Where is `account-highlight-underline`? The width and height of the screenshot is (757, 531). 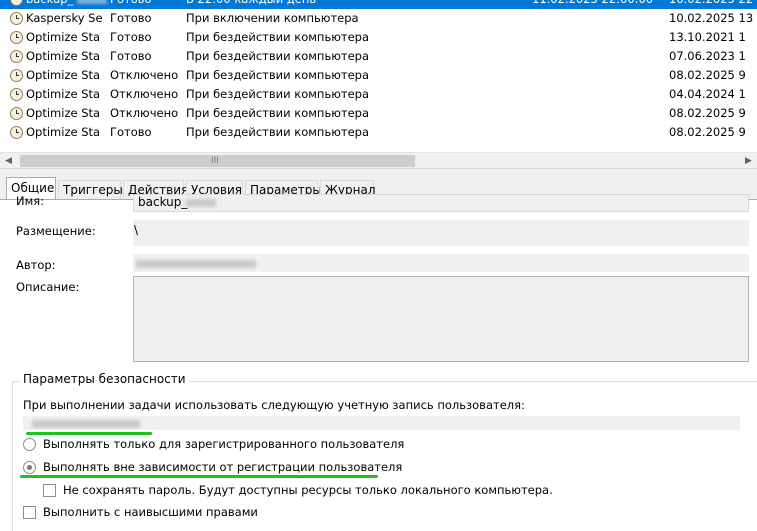 account-highlight-underline is located at coordinates (89, 433).